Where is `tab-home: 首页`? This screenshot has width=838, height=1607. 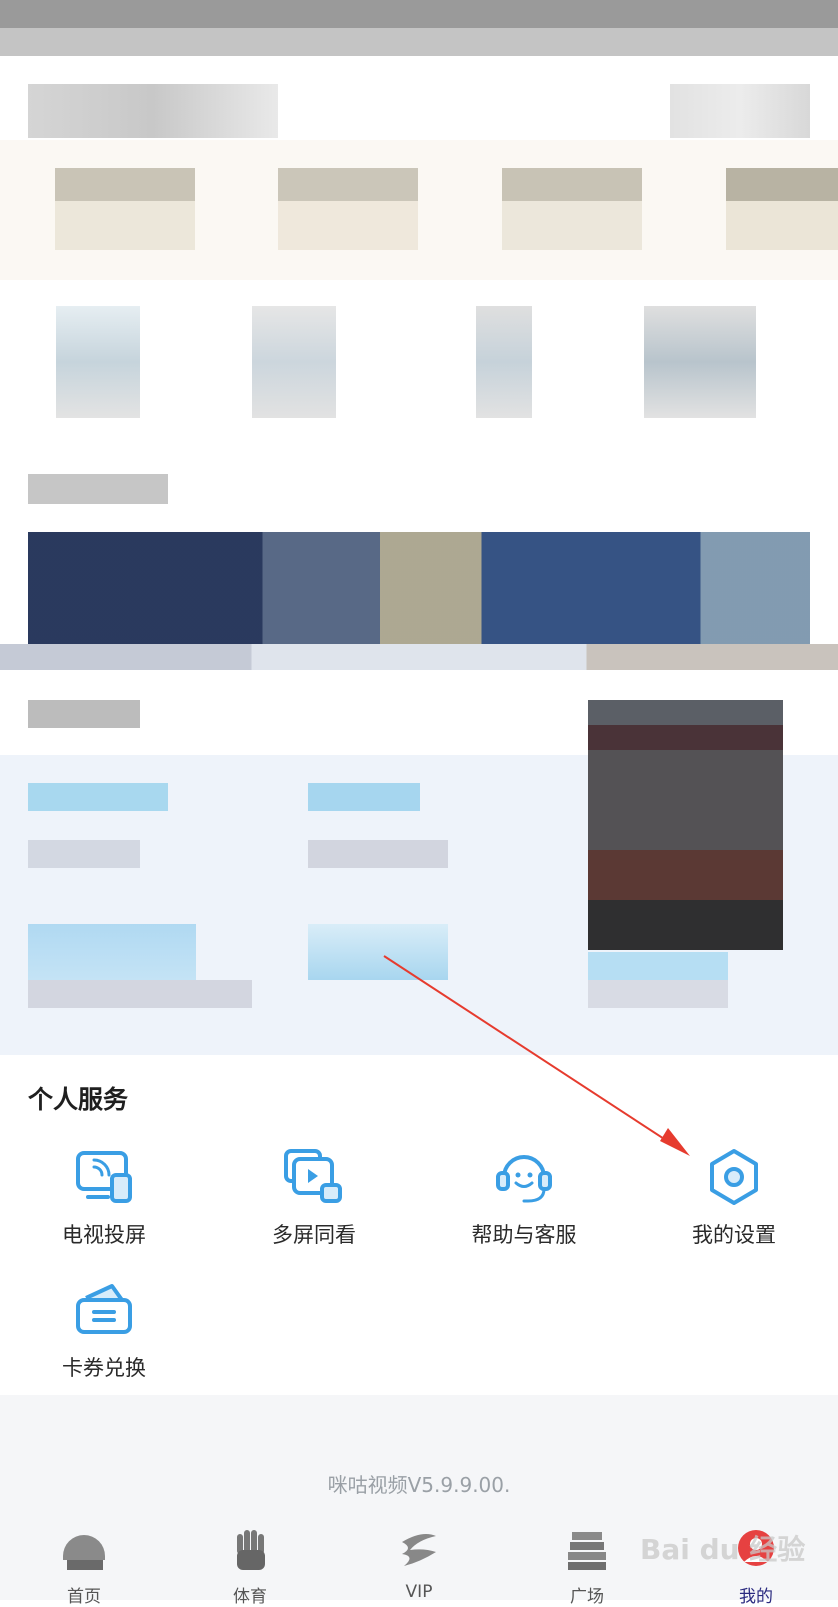
tab-home: 首页 is located at coordinates (84, 1566).